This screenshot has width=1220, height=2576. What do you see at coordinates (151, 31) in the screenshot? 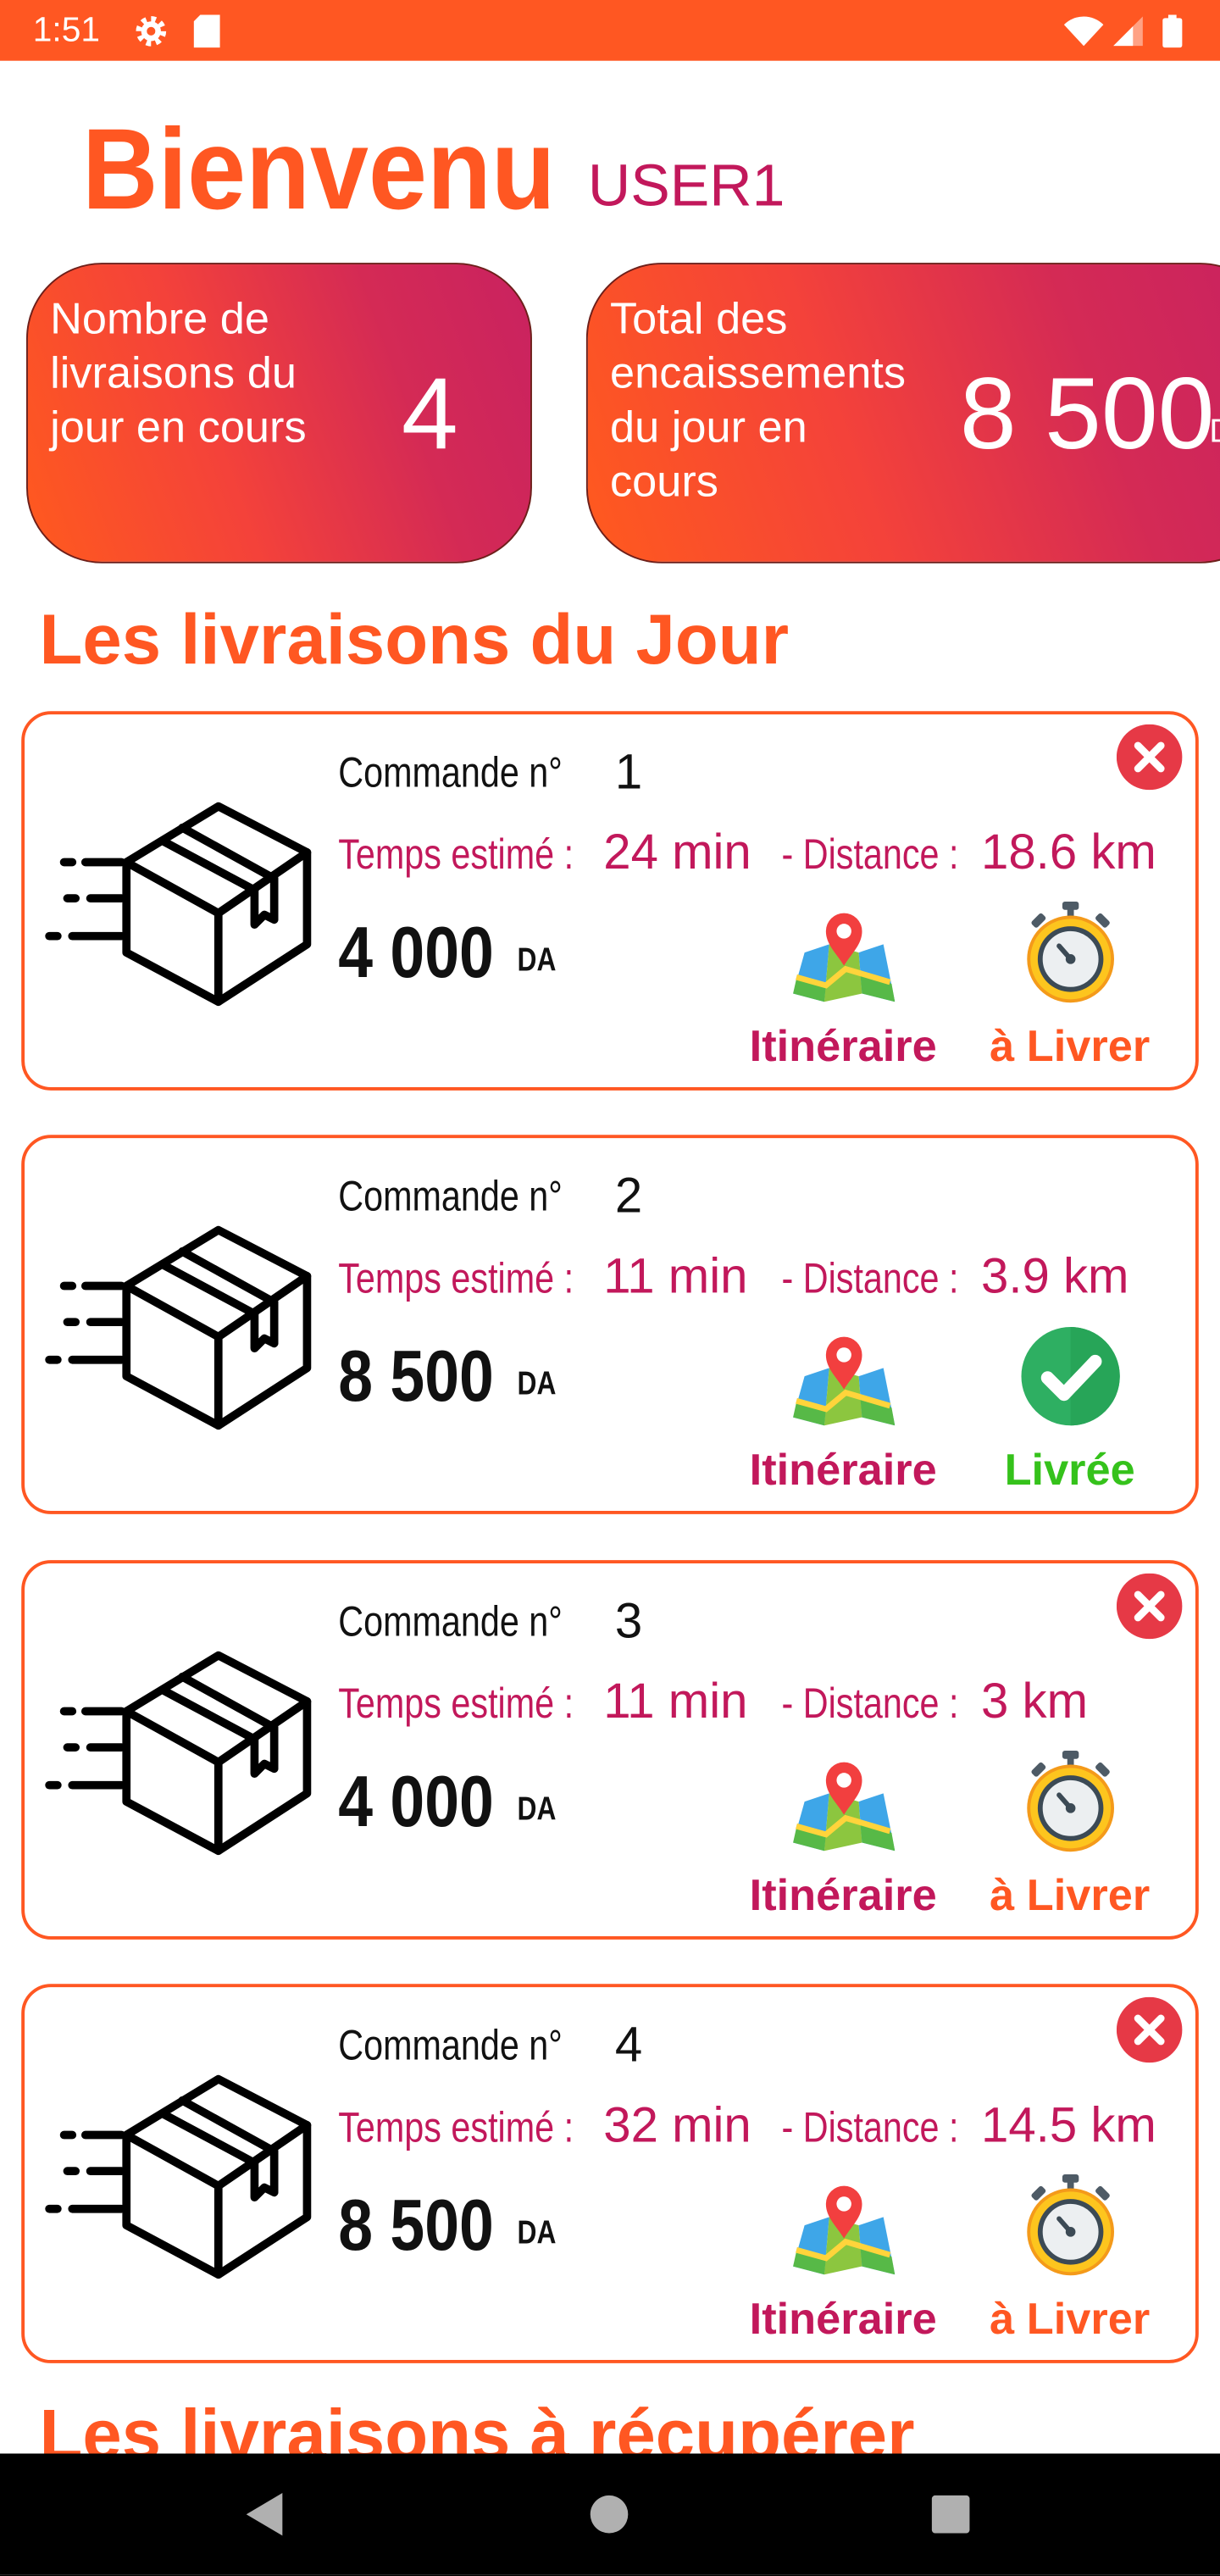
I see `gear-icon` at bounding box center [151, 31].